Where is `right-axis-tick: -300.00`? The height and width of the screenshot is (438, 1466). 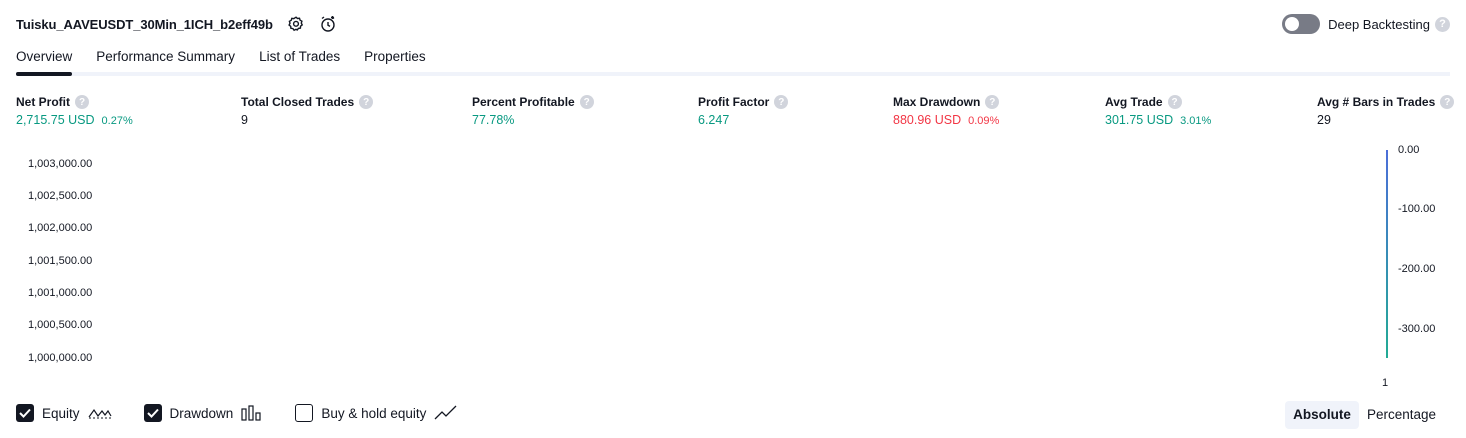 right-axis-tick: -300.00 is located at coordinates (1417, 329).